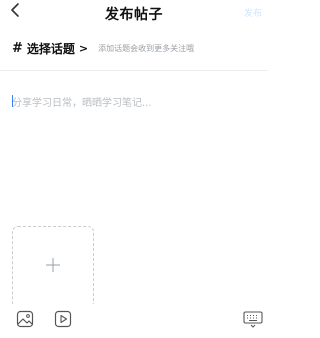 This screenshot has height=338, width=320. I want to click on image-icon, so click(25, 321).